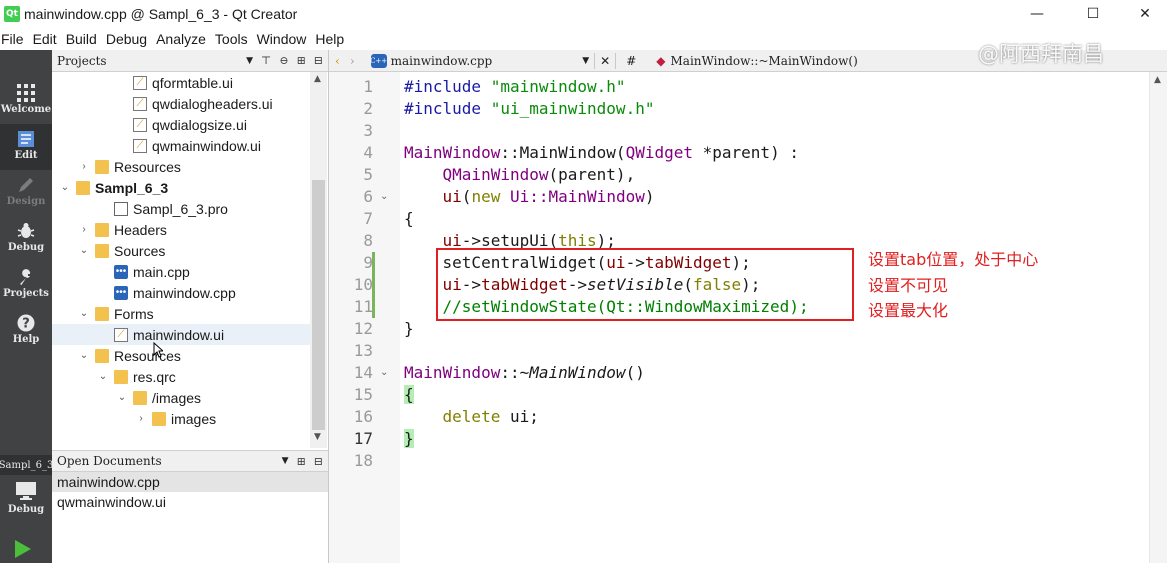 The image size is (1167, 563). Describe the element at coordinates (26, 323) in the screenshot. I see `help-icon: ?` at that location.